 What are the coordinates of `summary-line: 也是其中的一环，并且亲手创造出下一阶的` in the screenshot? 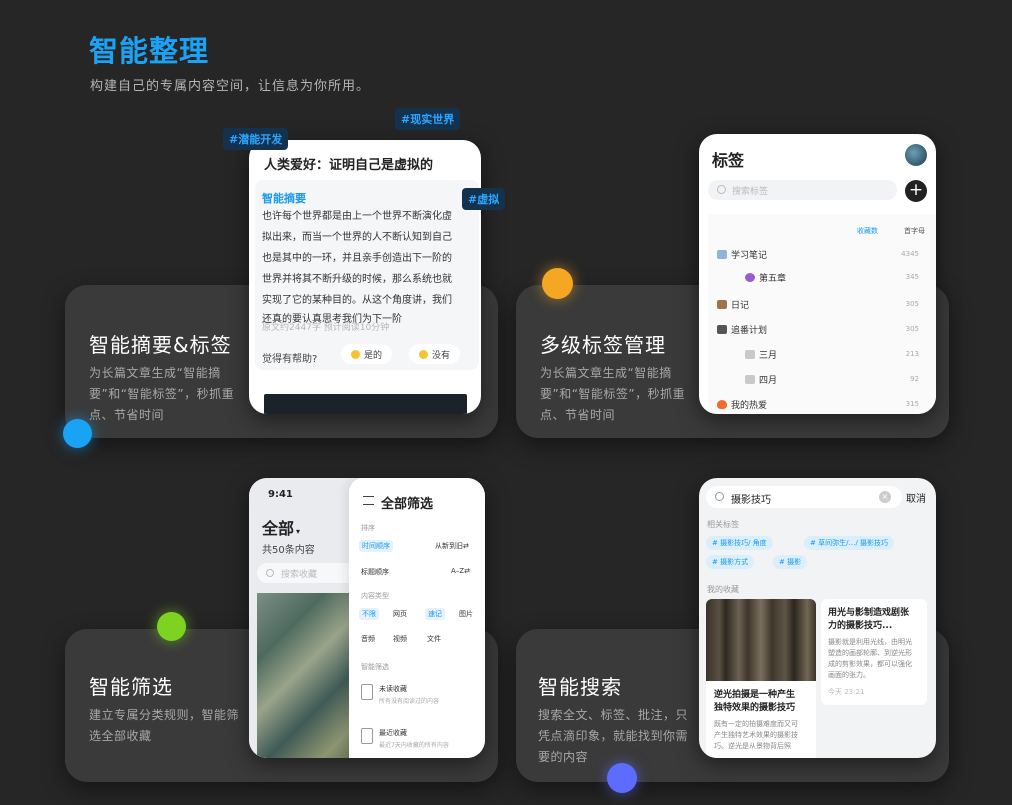 It's located at (357, 258).